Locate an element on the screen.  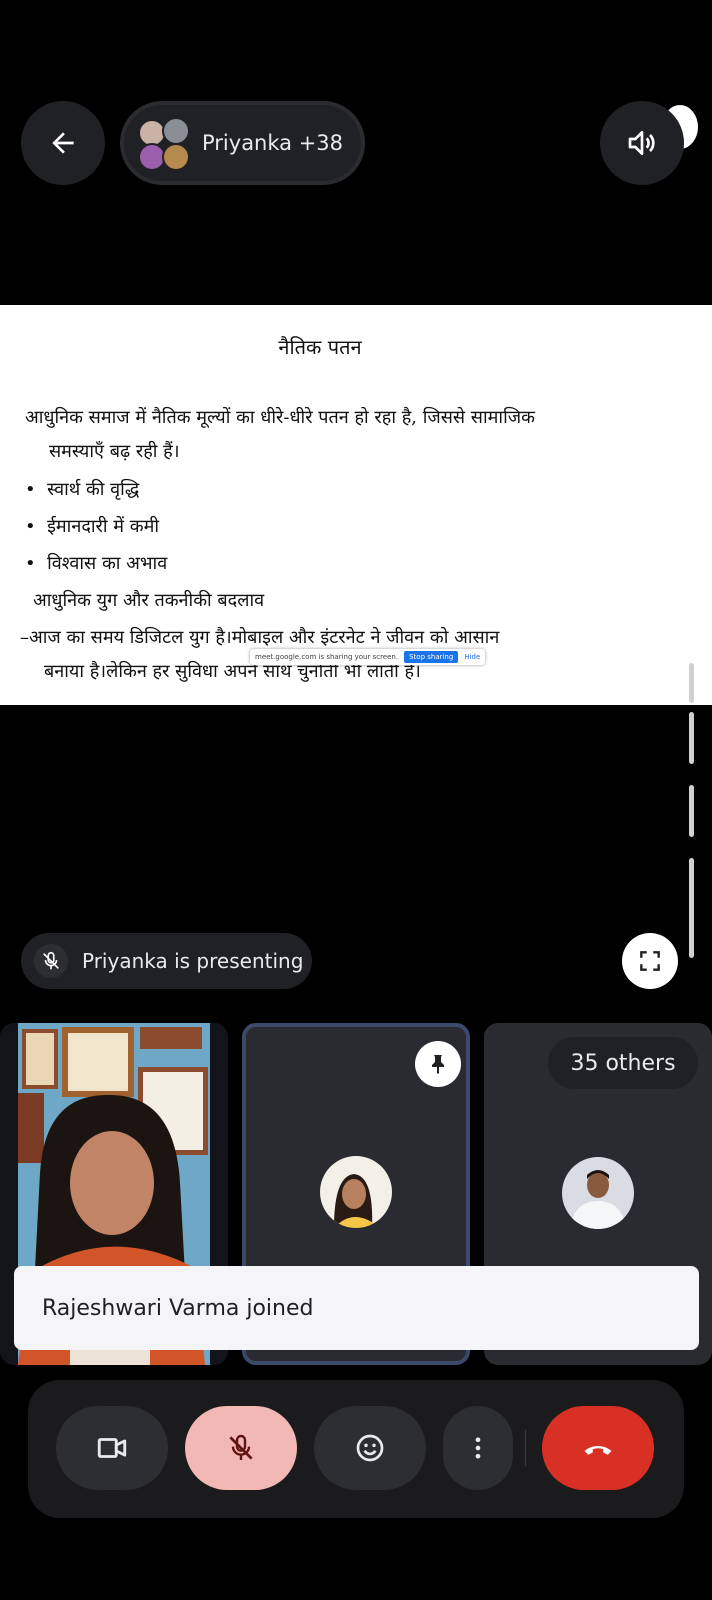
slide-intro-line: समस्याएँ बढ़ रही हैं। is located at coordinates (114, 451).